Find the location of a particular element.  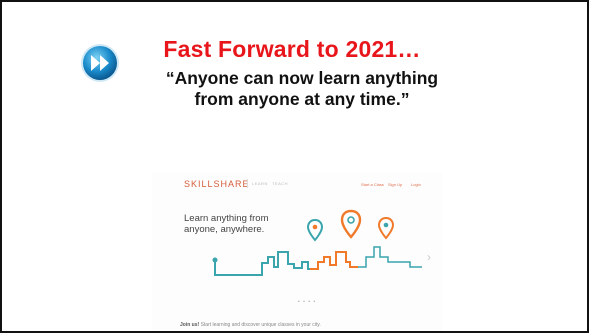

footer-join-bold: Join us! is located at coordinates (190, 325).